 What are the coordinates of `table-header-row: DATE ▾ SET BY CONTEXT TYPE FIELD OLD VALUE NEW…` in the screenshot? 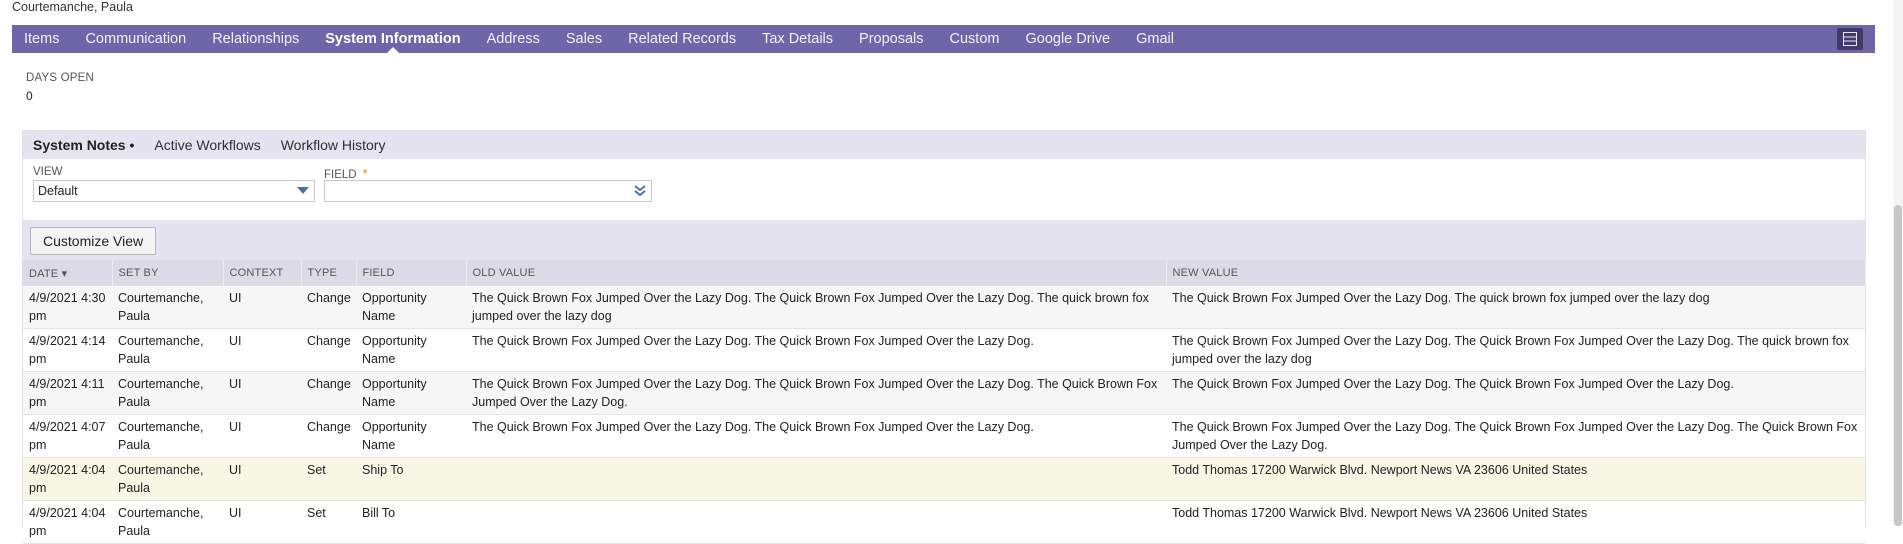 It's located at (944, 273).